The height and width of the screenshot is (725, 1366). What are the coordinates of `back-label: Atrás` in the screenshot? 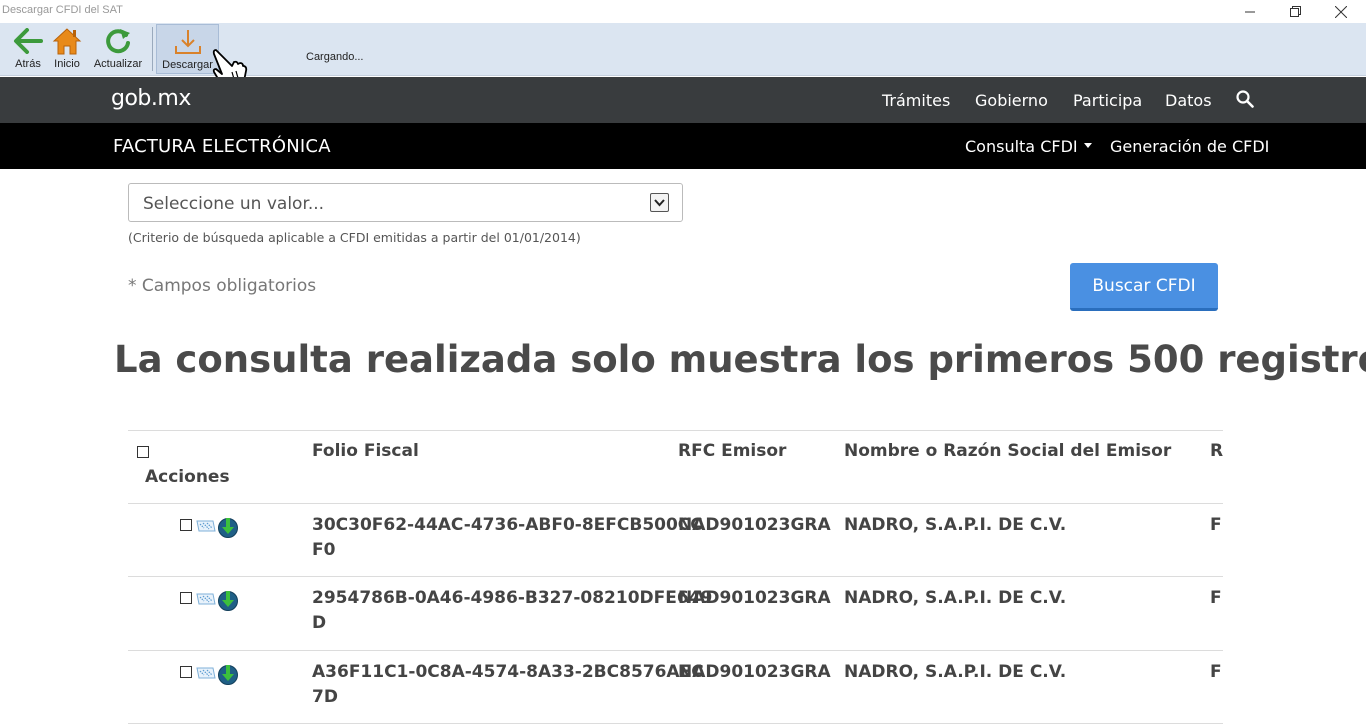 It's located at (28, 64).